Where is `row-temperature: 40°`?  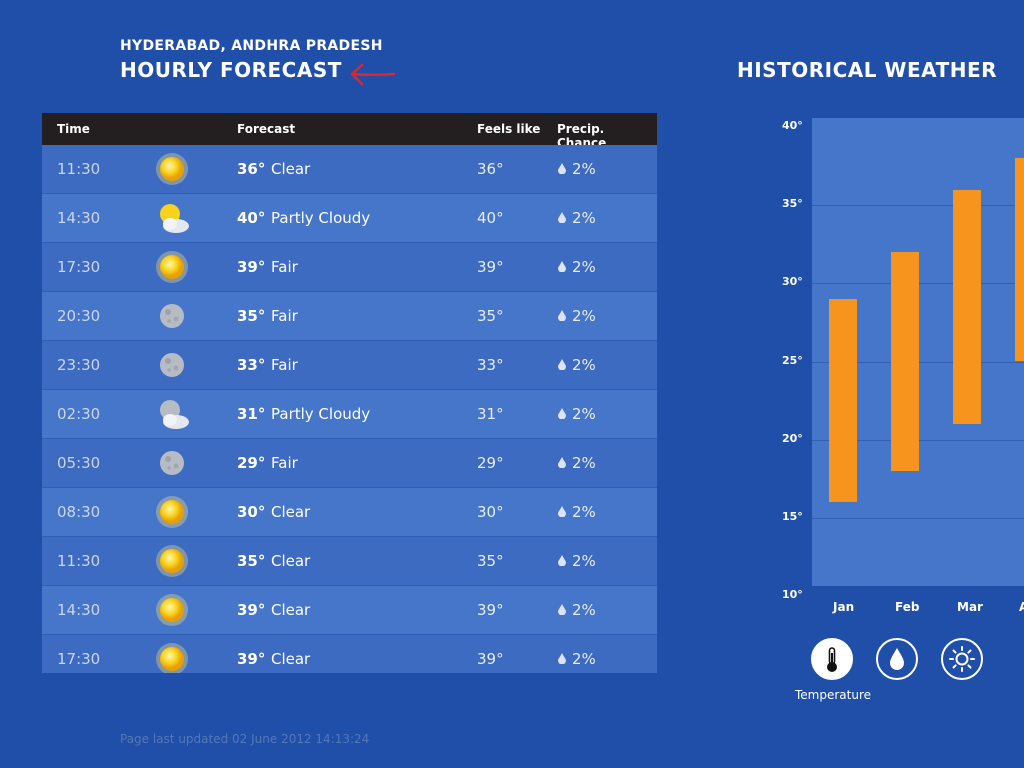
row-temperature: 40° is located at coordinates (251, 218).